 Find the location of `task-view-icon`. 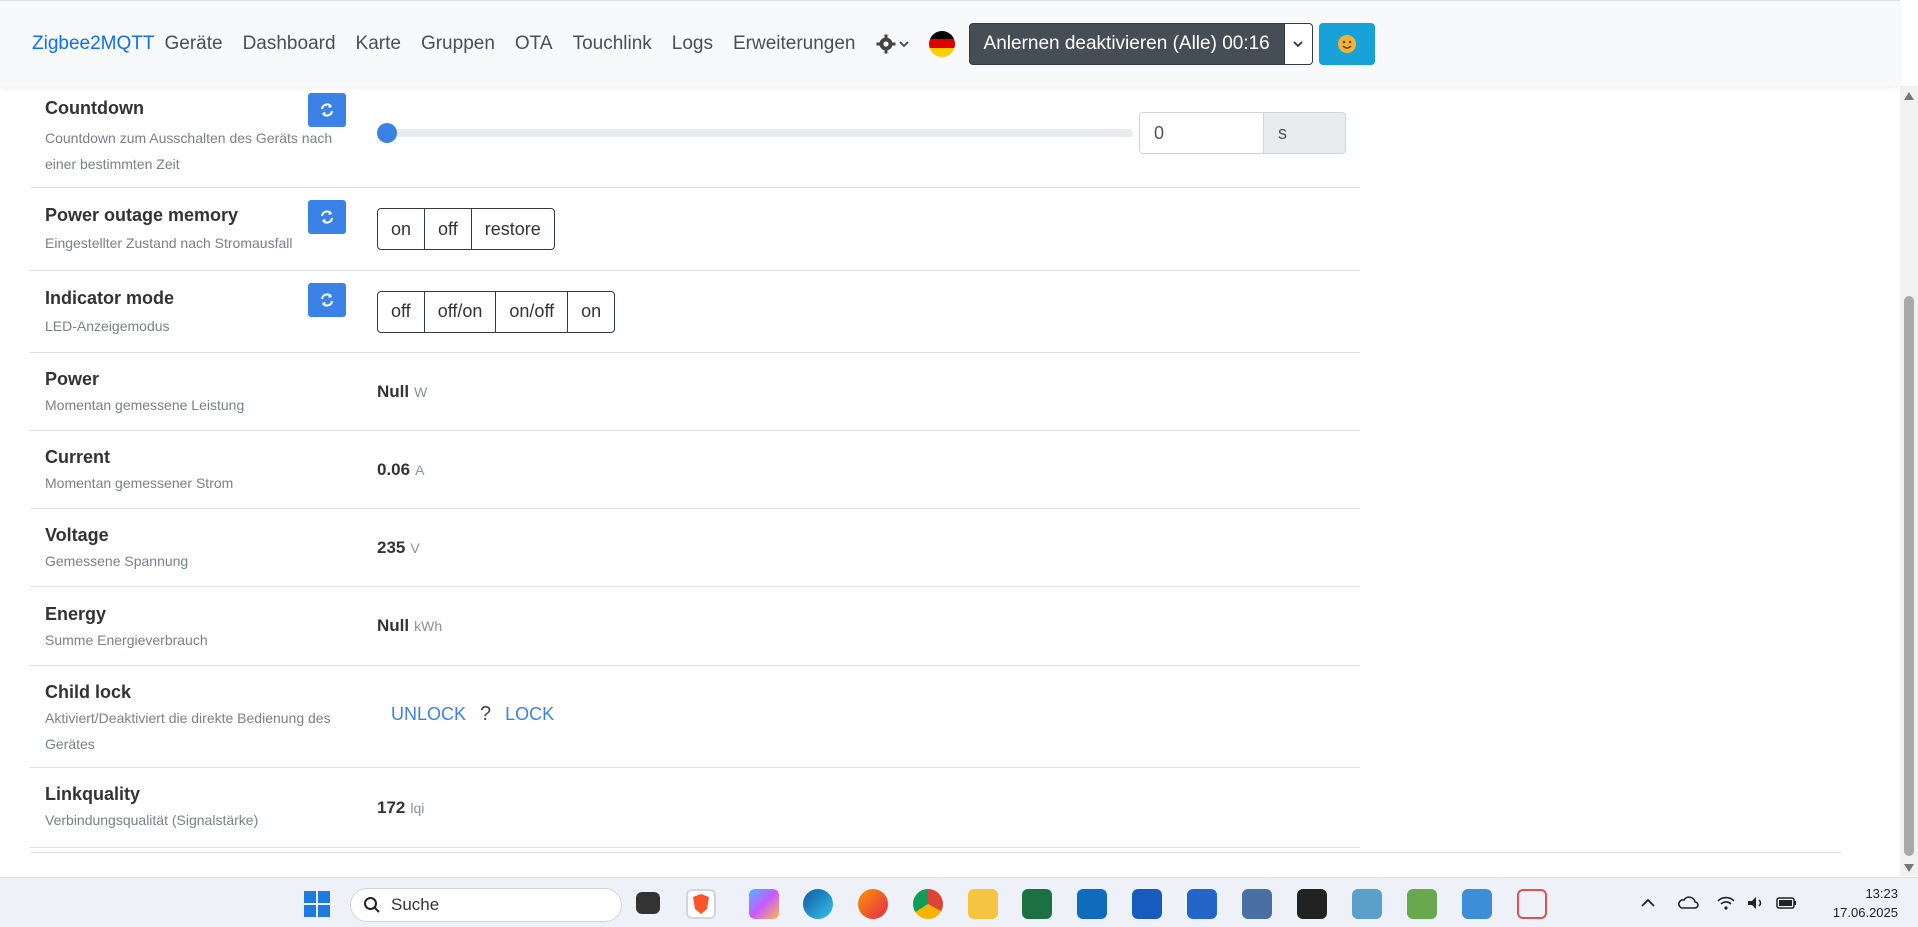

task-view-icon is located at coordinates (648, 903).